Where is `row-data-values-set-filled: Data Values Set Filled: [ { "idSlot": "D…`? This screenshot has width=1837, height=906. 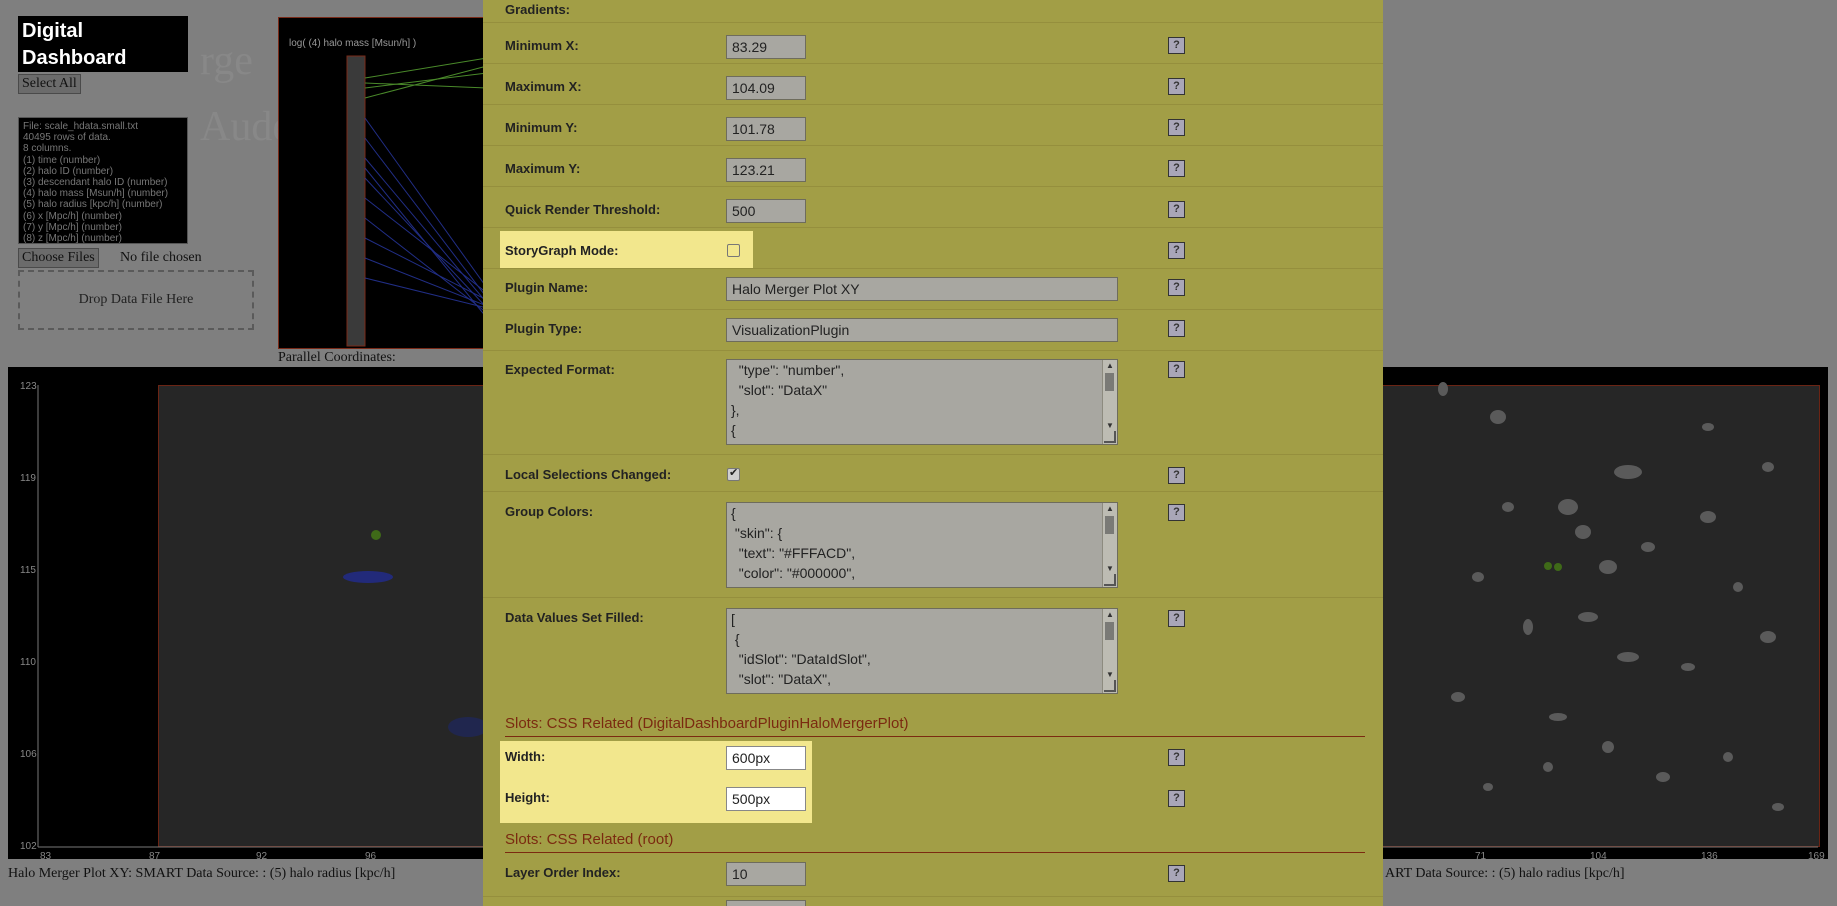 row-data-values-set-filled: Data Values Set Filled: [ { "idSlot": "D… is located at coordinates (933, 651).